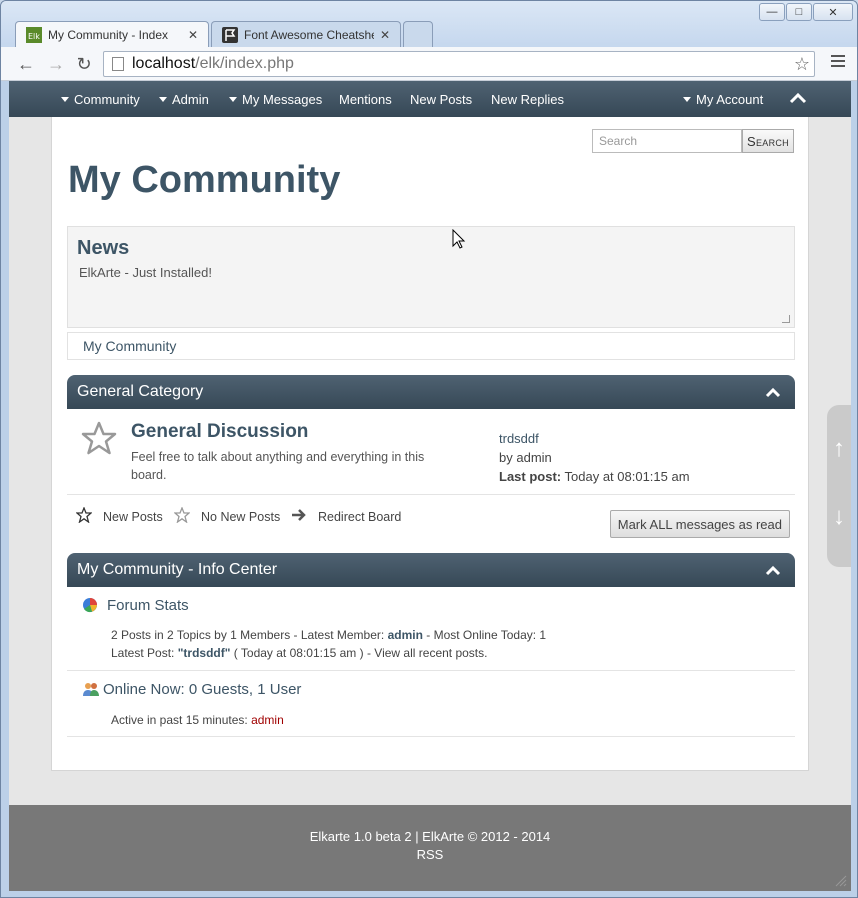 The width and height of the screenshot is (858, 898). I want to click on forum-stats-title: Forum Stats, so click(148, 605).